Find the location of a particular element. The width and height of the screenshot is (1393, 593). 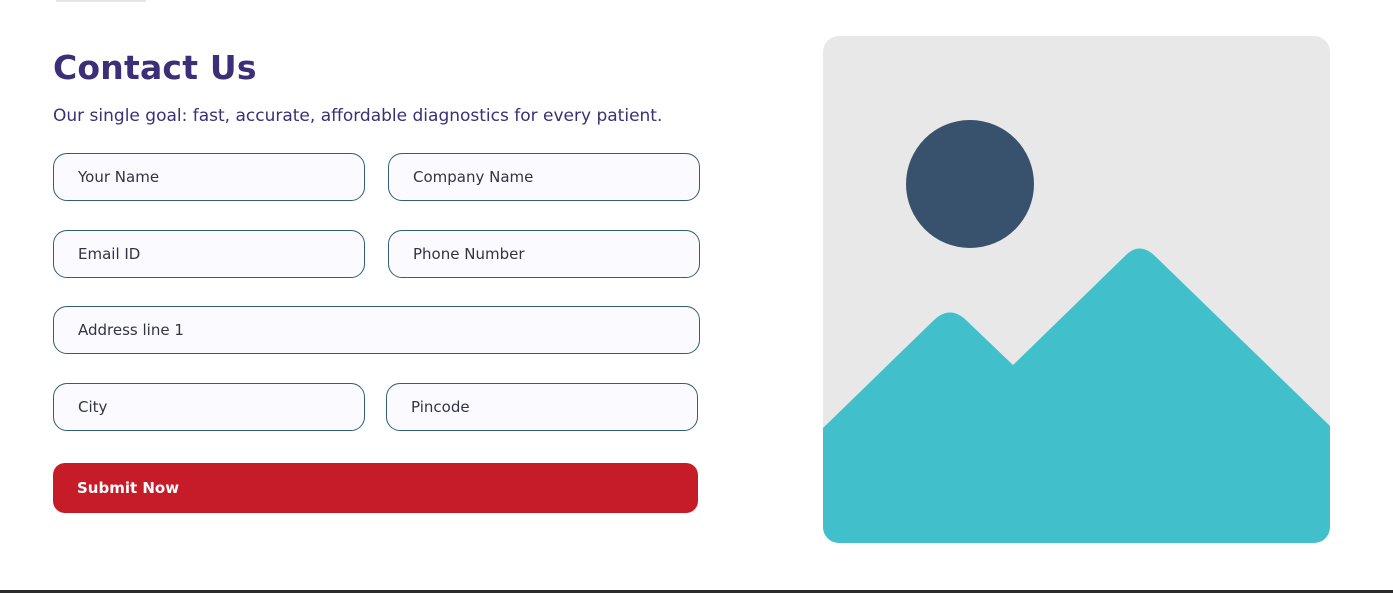

email-field: Email ID is located at coordinates (209, 254).